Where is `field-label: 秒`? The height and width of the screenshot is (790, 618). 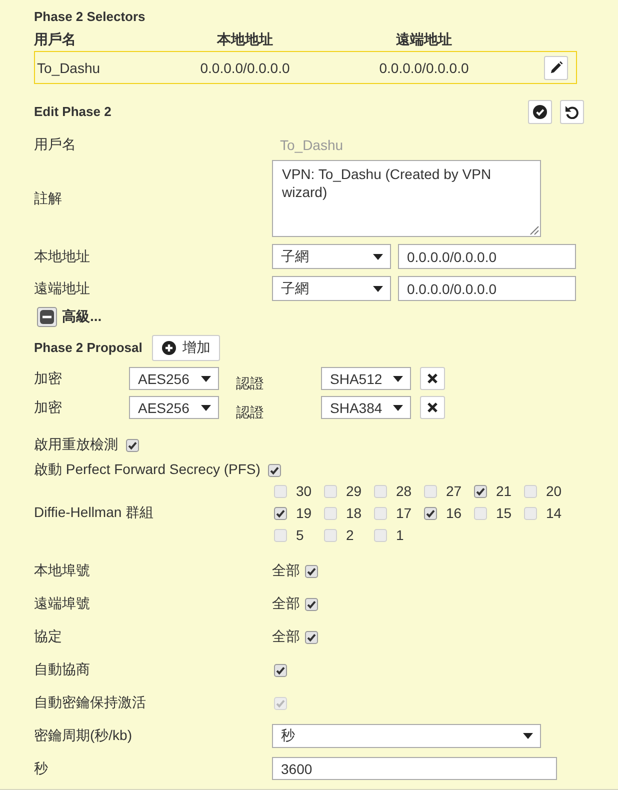 field-label: 秒 is located at coordinates (41, 769).